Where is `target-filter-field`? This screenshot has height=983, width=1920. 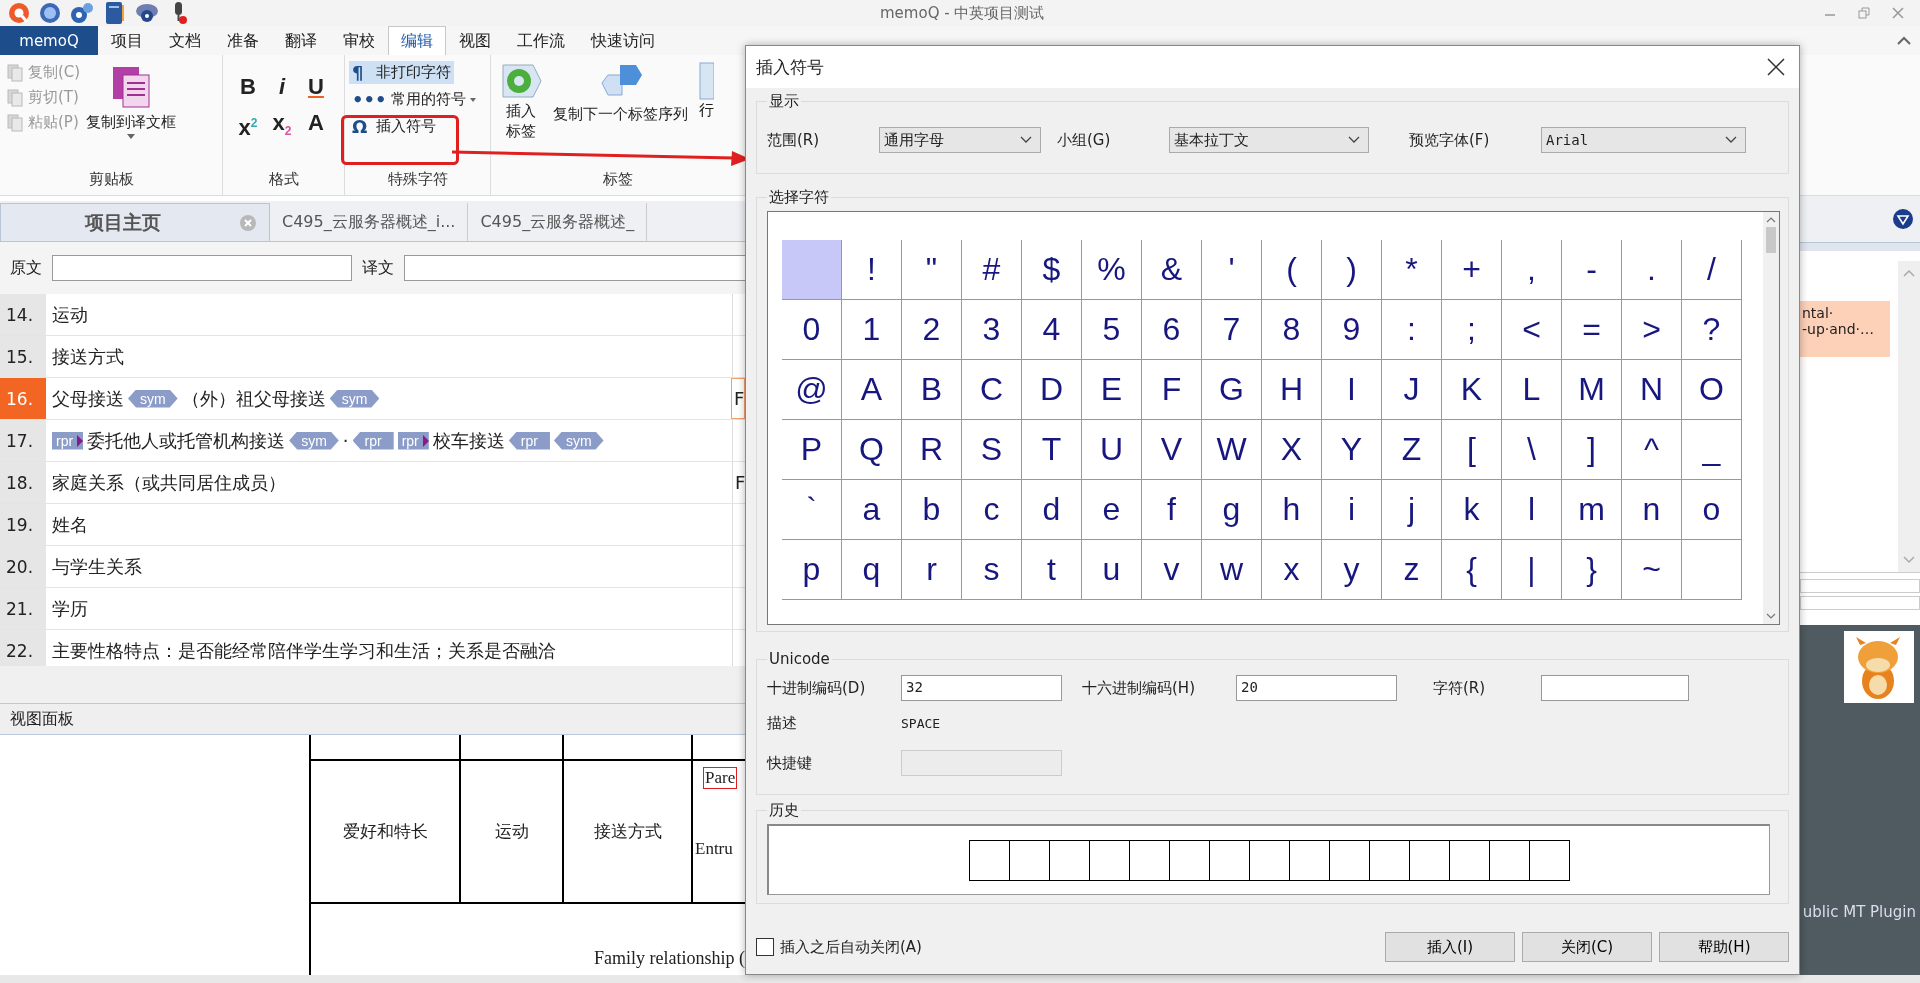
target-filter-field is located at coordinates (574, 268).